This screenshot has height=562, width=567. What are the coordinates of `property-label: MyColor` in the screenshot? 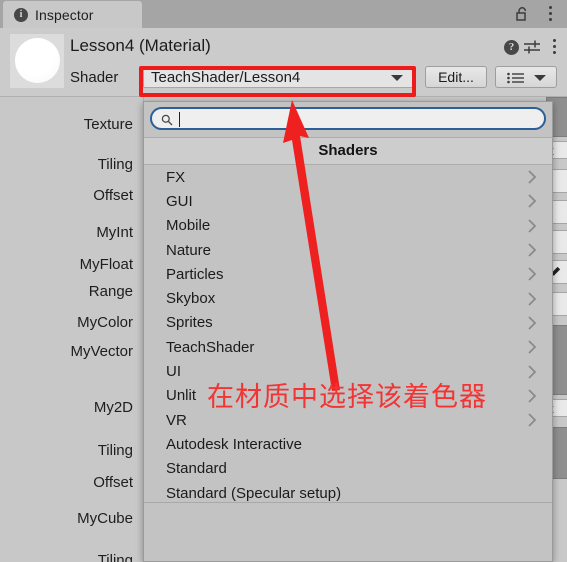 It's located at (105, 322).